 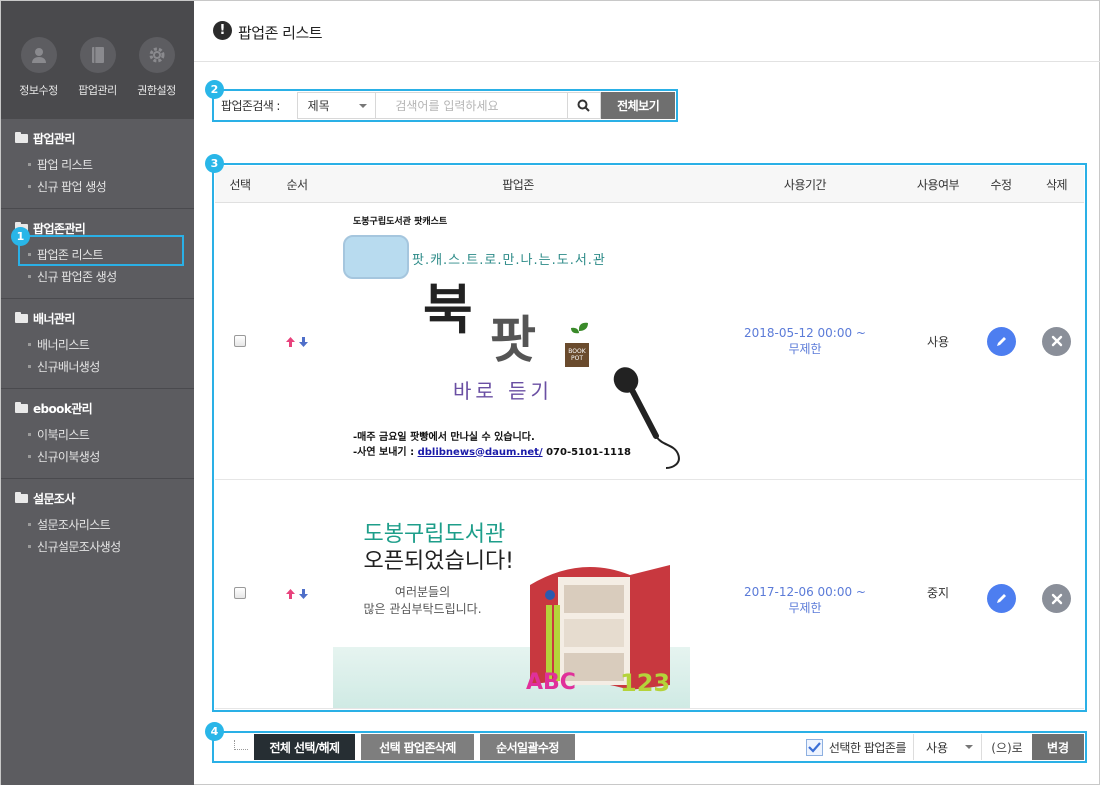 I want to click on select-all-button: 전체 선택/해제, so click(x=304, y=747).